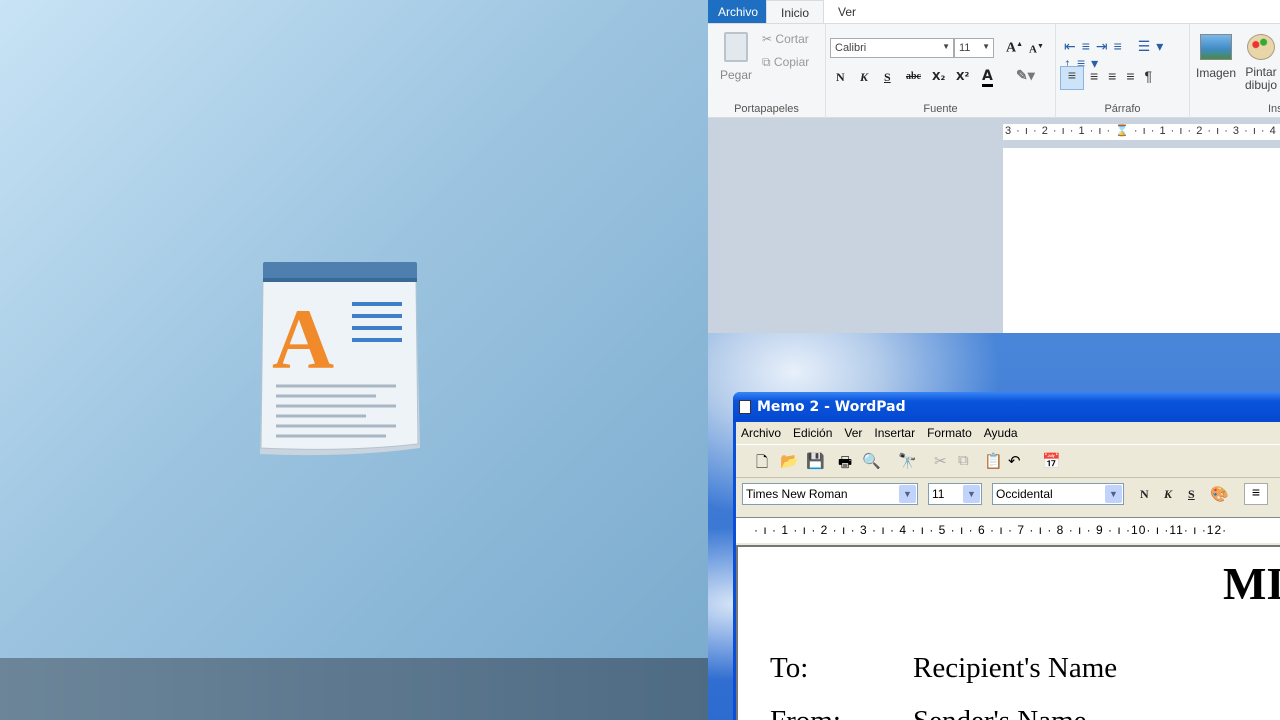  I want to click on menu-ver: Ver, so click(853, 433).